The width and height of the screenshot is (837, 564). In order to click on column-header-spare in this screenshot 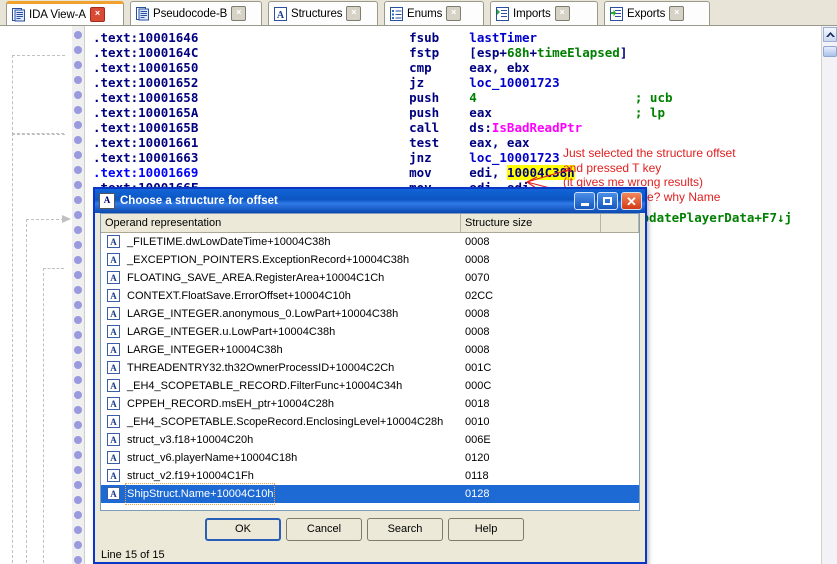, I will do `click(620, 223)`.